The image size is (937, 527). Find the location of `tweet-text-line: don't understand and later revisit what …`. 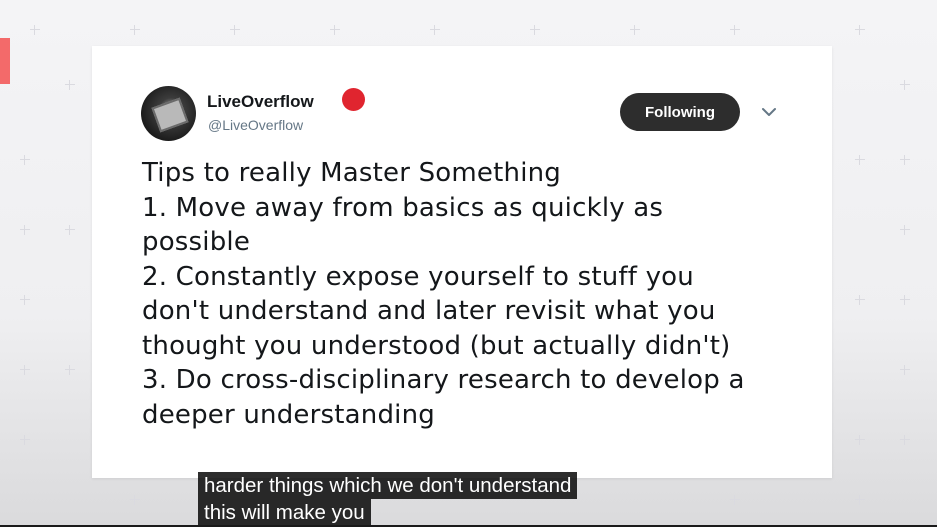

tweet-text-line: don't understand and later revisit what … is located at coordinates (429, 311).